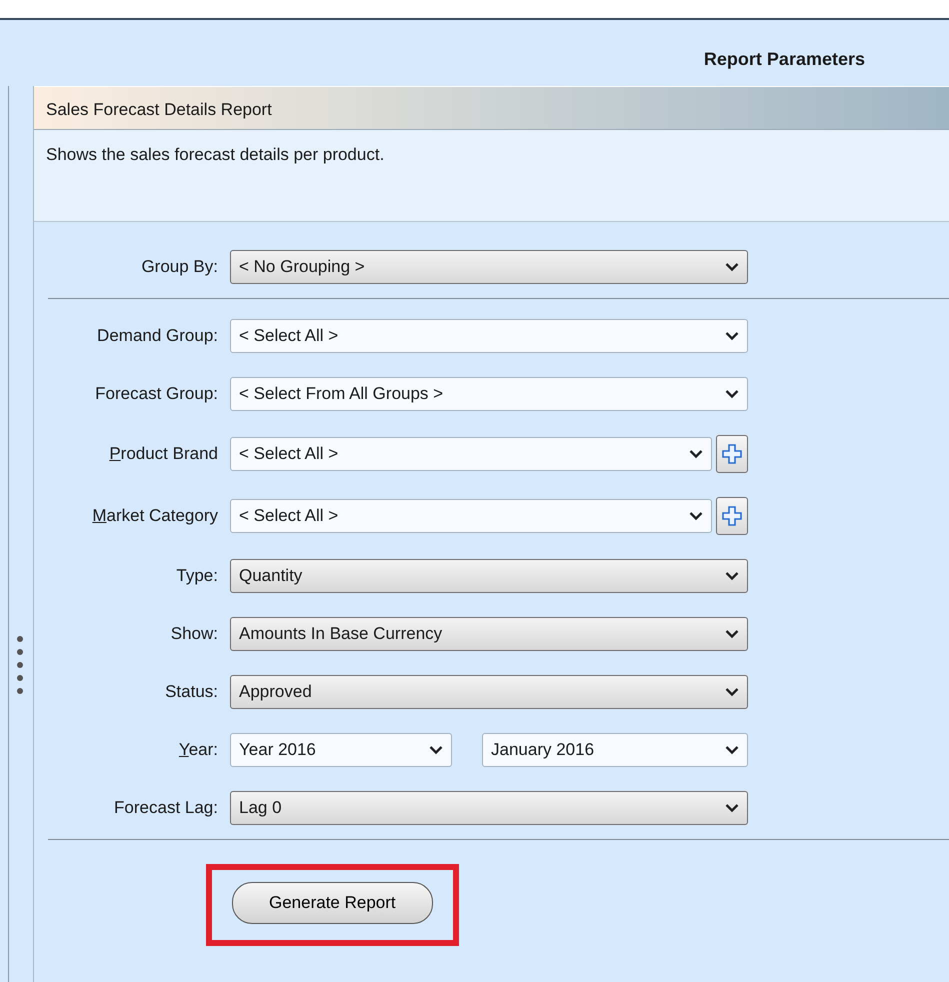  I want to click on dropdown: Quantity, so click(489, 576).